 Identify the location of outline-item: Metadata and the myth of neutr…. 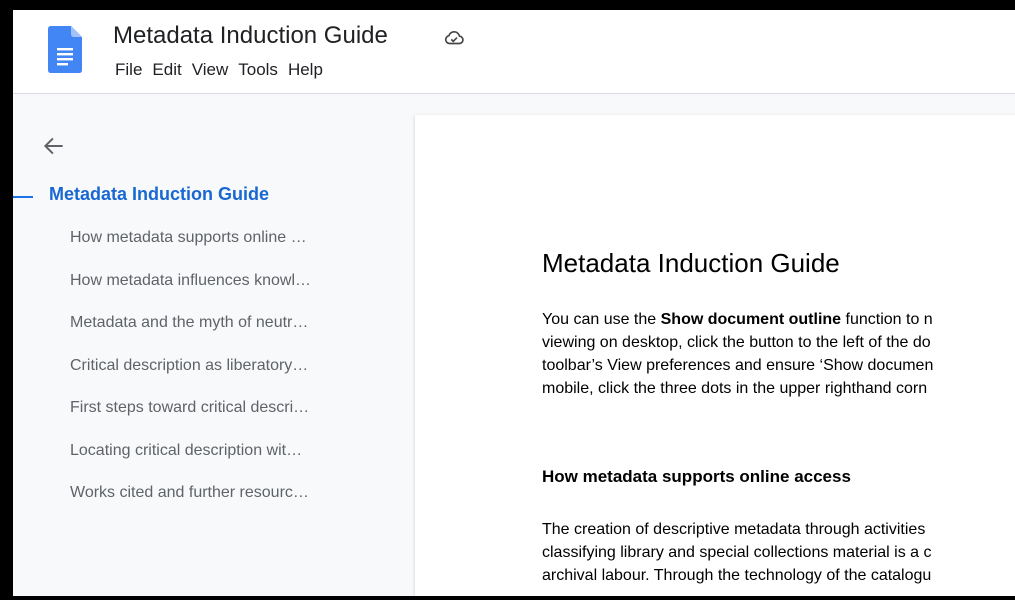
(190, 334).